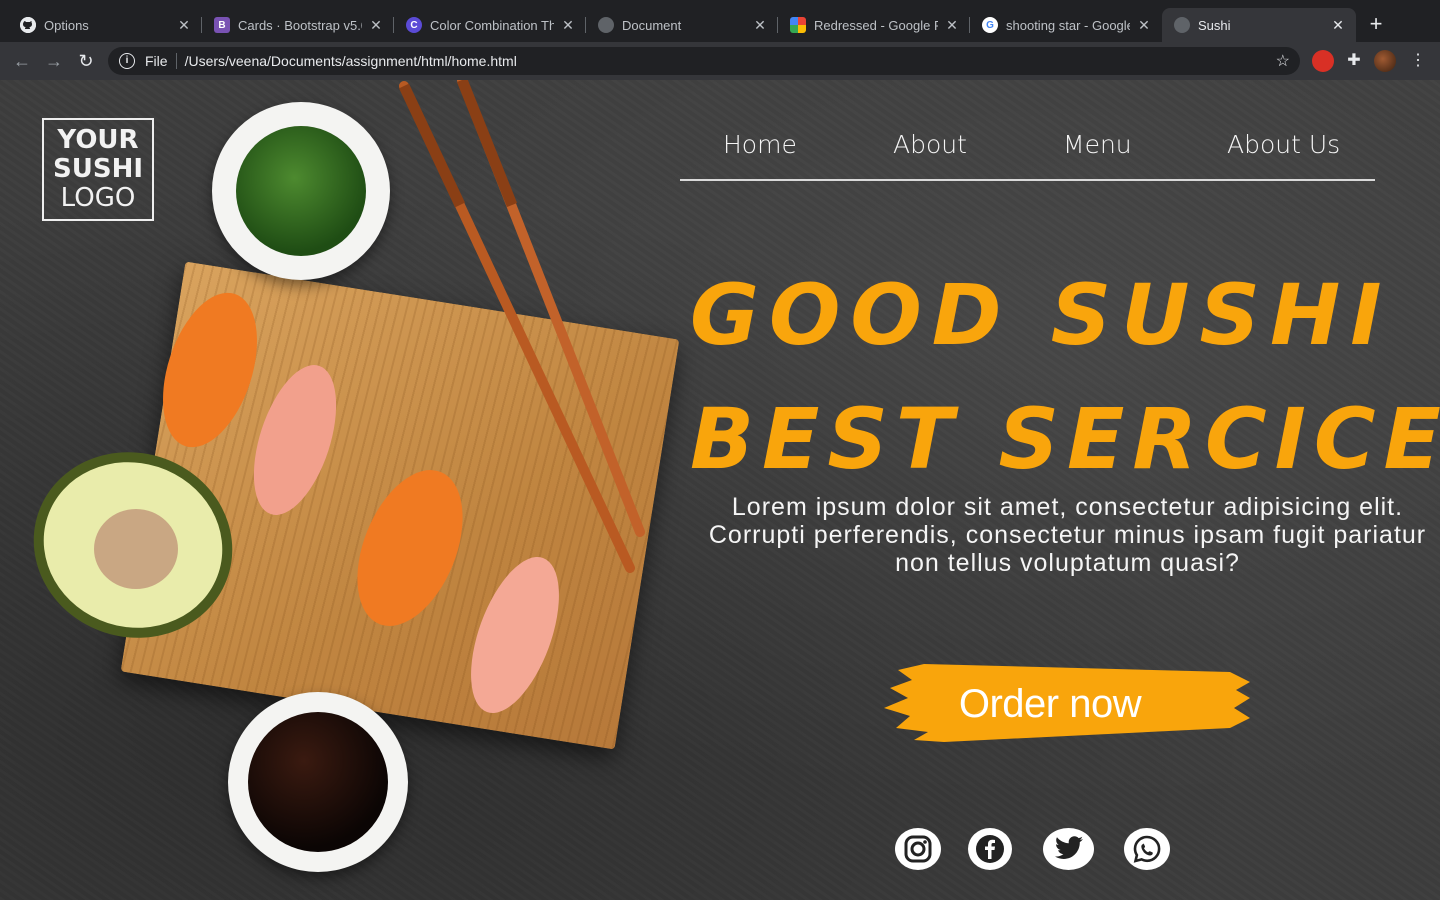  What do you see at coordinates (930, 144) in the screenshot?
I see `nav-link-about: About` at bounding box center [930, 144].